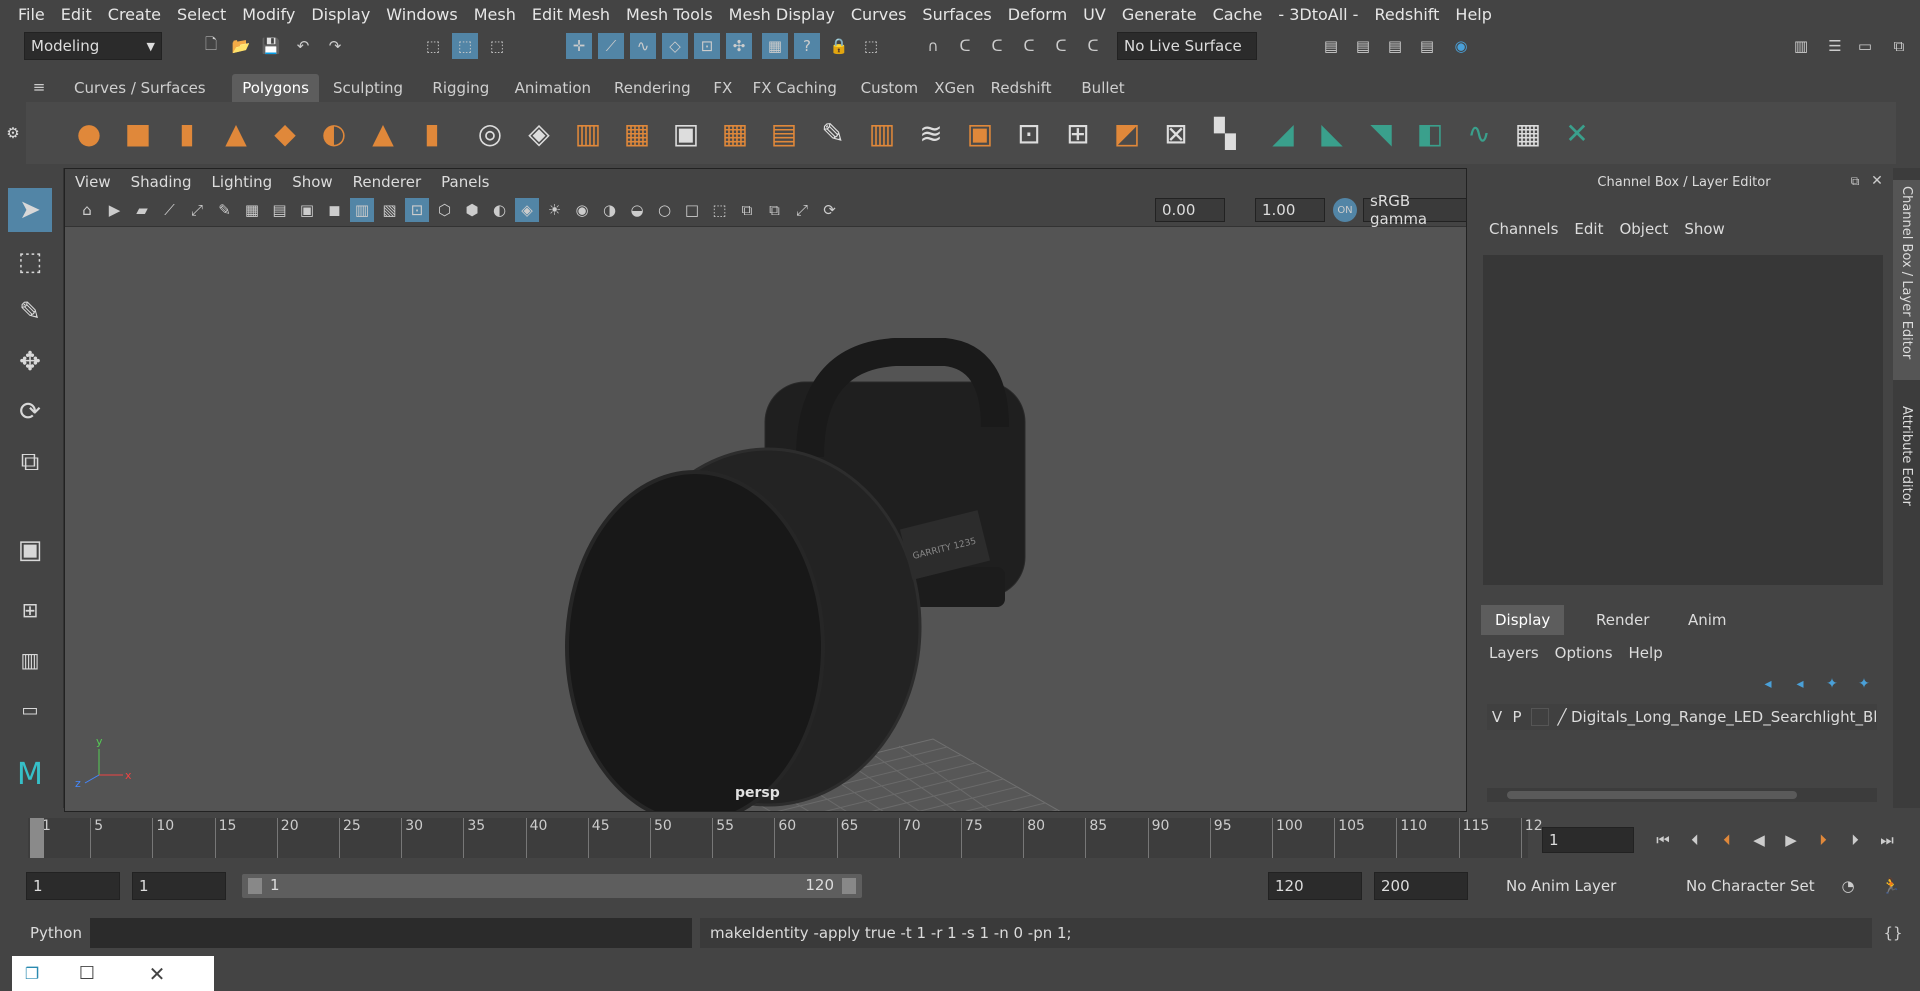 The image size is (1920, 991). I want to click on step-forward-icon: ⏵, so click(1855, 840).